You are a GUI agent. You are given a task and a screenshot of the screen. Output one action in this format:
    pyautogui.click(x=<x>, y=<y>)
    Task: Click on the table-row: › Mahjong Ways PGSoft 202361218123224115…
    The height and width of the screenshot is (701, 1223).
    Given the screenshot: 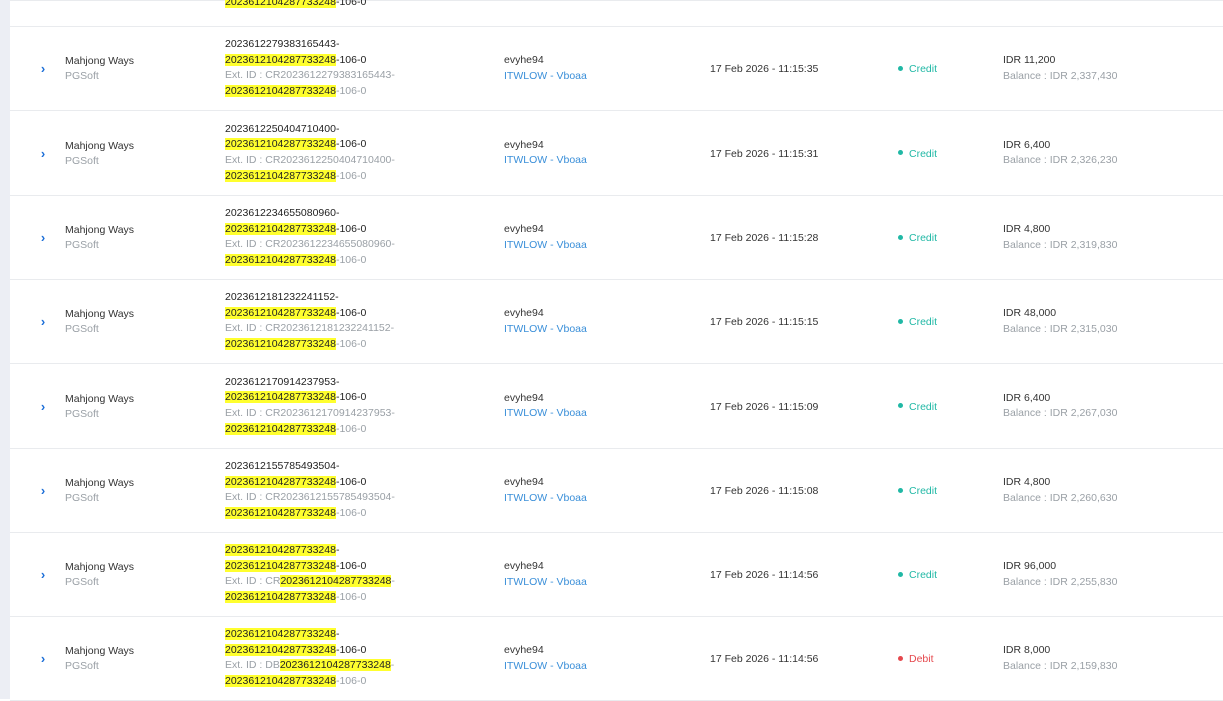 What is the action you would take?
    pyautogui.click(x=616, y=322)
    